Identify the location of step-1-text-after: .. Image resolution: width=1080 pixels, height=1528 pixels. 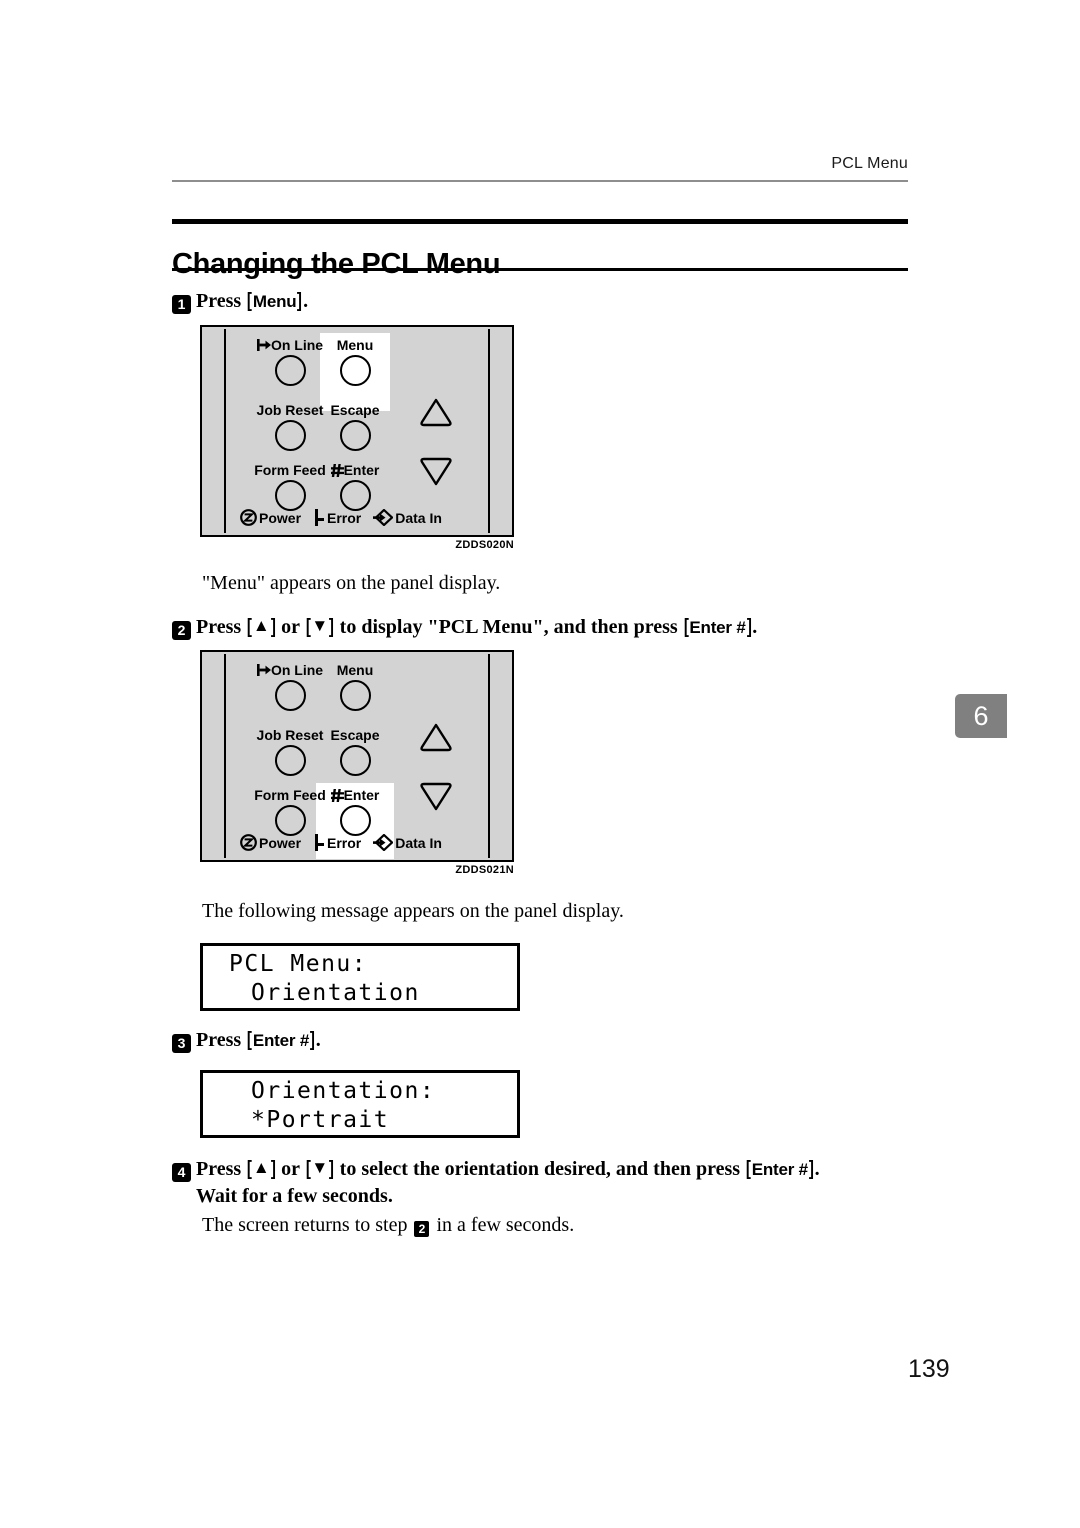
(306, 301).